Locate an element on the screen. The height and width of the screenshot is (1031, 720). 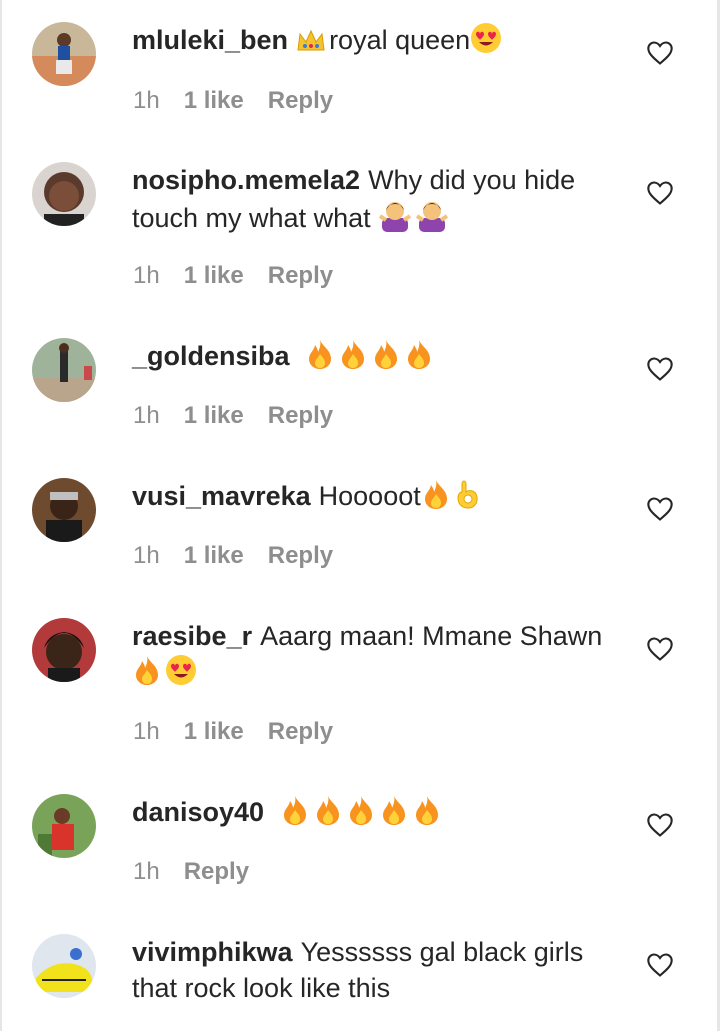
comment-body: royal queen is located at coordinates (400, 40).